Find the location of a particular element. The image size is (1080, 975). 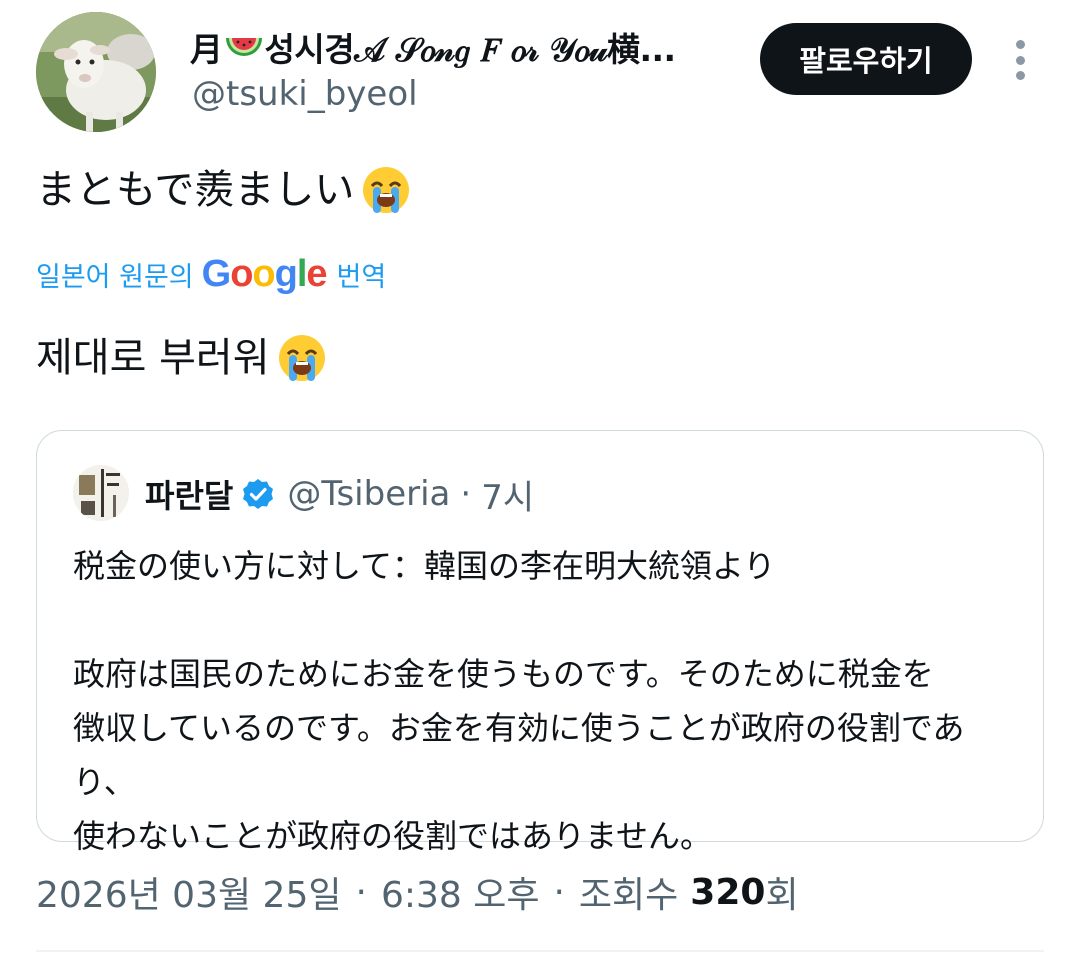

quote-timestamp: 7시 is located at coordinates (508, 497).